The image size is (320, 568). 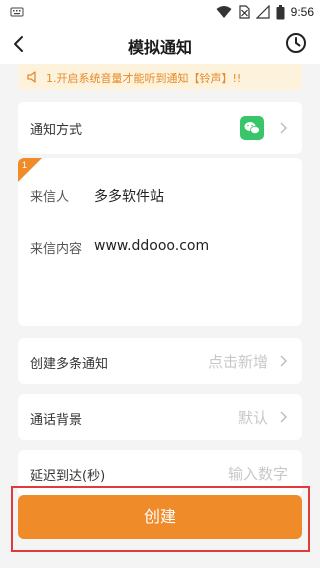 I want to click on volume-notice-banner: 1.开启系统音量才能听到通知【铃声】!!, so click(x=160, y=77).